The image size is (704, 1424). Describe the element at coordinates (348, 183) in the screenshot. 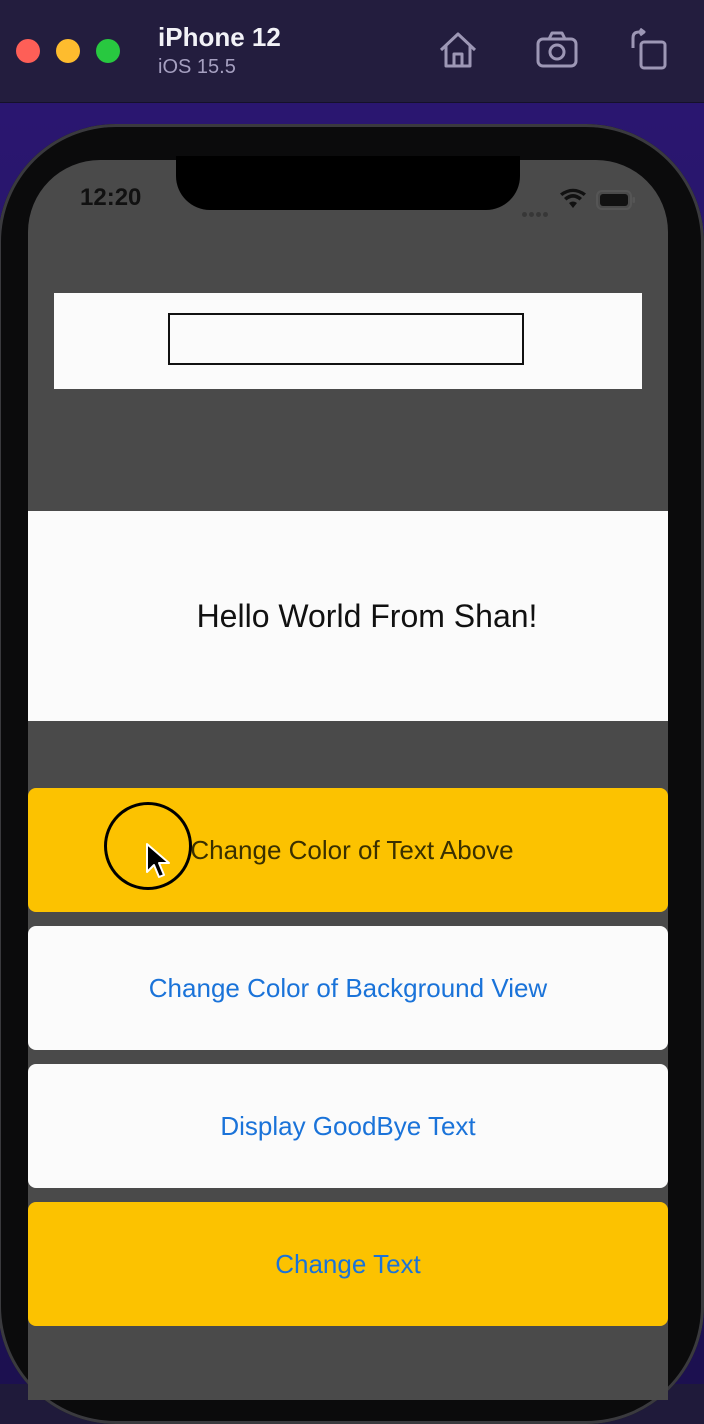

I see `phone-notch` at that location.